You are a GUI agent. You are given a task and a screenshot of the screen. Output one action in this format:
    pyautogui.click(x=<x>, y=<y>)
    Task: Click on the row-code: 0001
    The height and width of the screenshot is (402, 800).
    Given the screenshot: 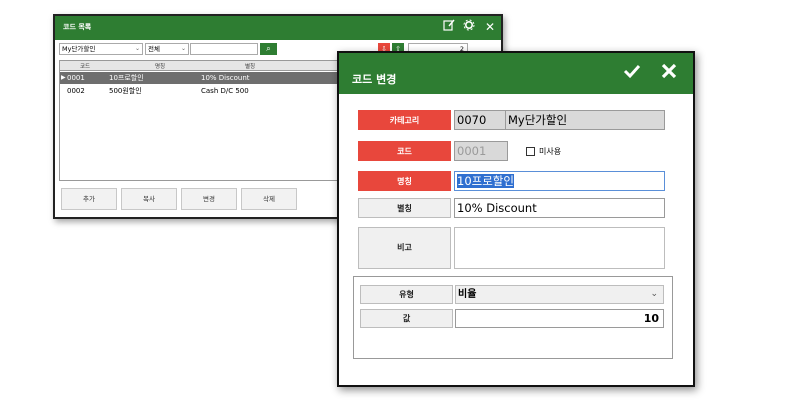 What is the action you would take?
    pyautogui.click(x=76, y=78)
    